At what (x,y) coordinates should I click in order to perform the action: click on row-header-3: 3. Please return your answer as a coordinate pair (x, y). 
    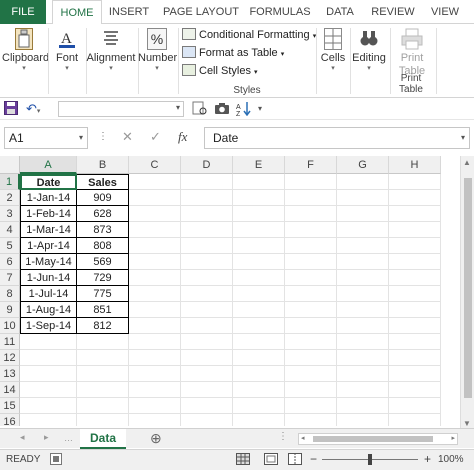
    Looking at the image, I should click on (10, 214).